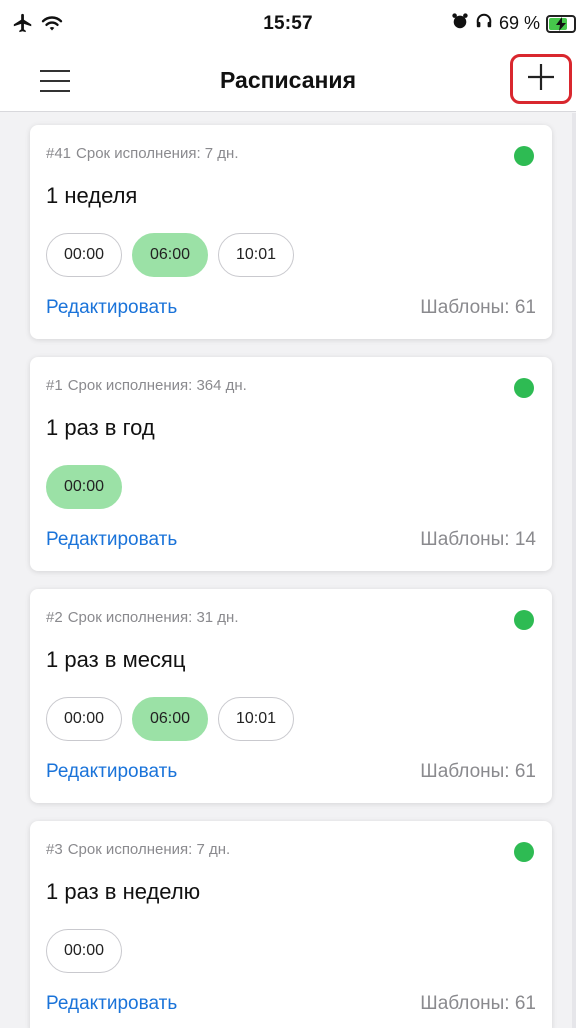 The height and width of the screenshot is (1028, 576). I want to click on page-title: Расписания, so click(288, 80).